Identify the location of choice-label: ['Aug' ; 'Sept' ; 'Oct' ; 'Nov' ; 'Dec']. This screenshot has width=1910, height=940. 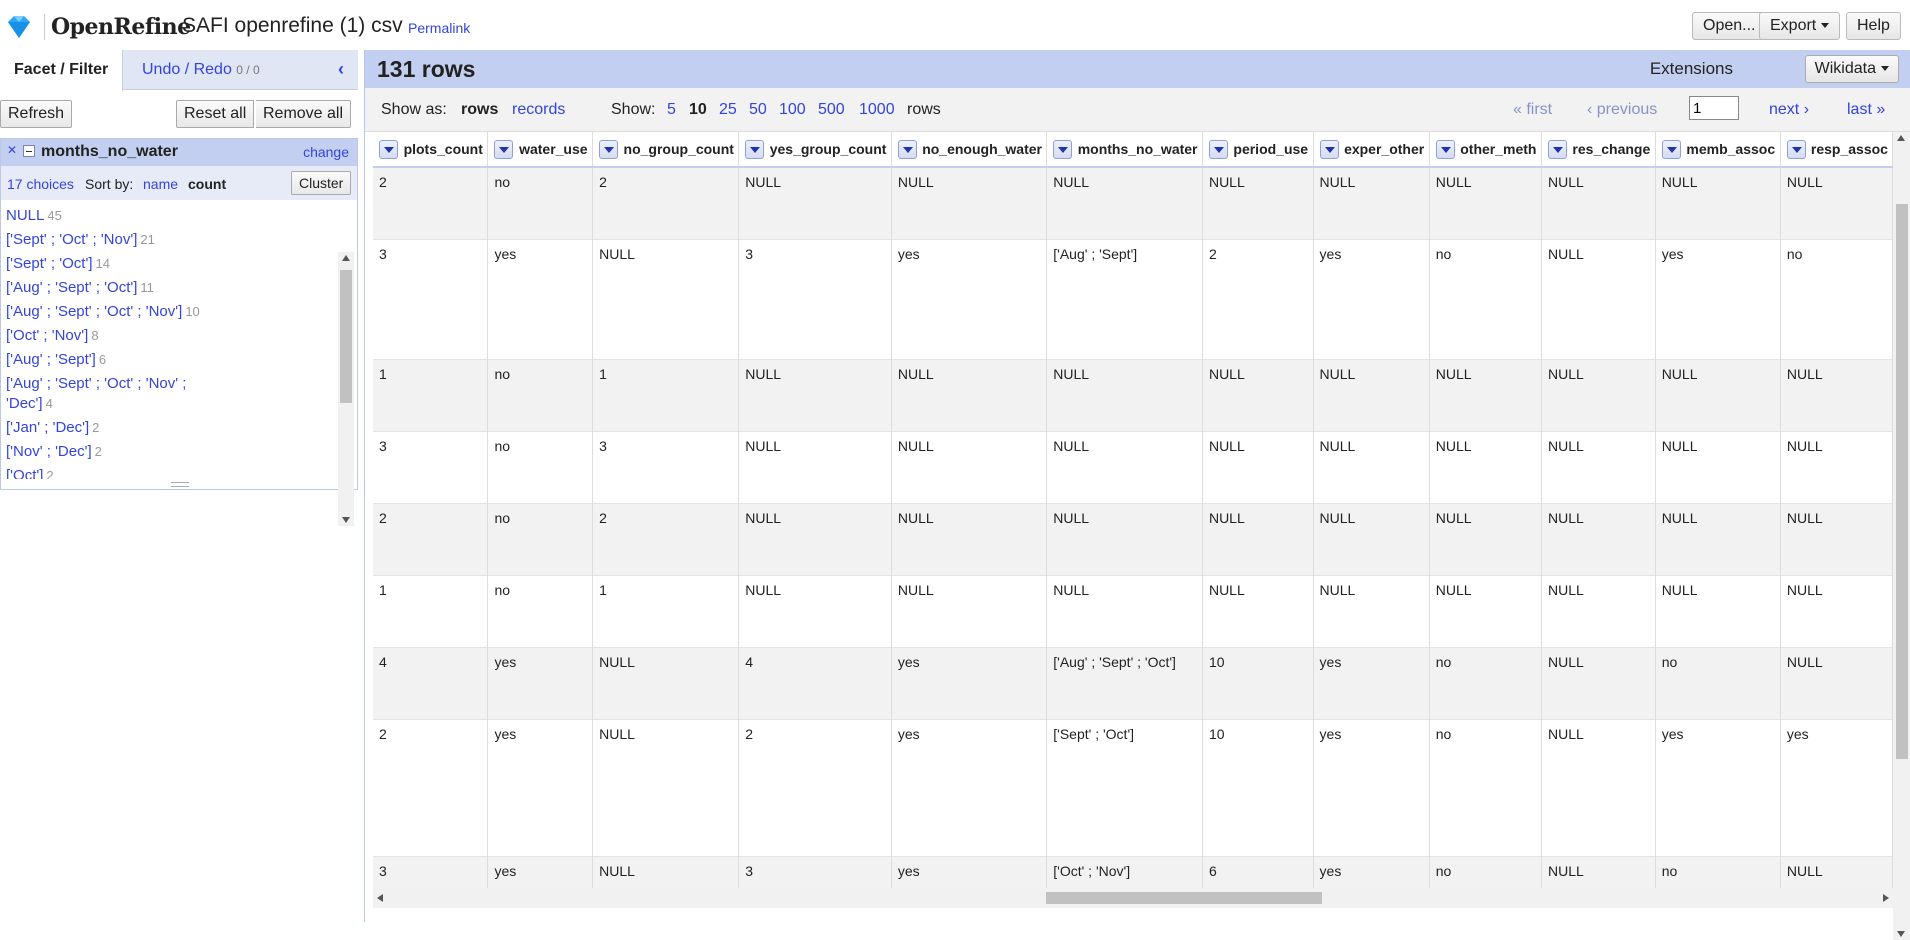
(96, 393).